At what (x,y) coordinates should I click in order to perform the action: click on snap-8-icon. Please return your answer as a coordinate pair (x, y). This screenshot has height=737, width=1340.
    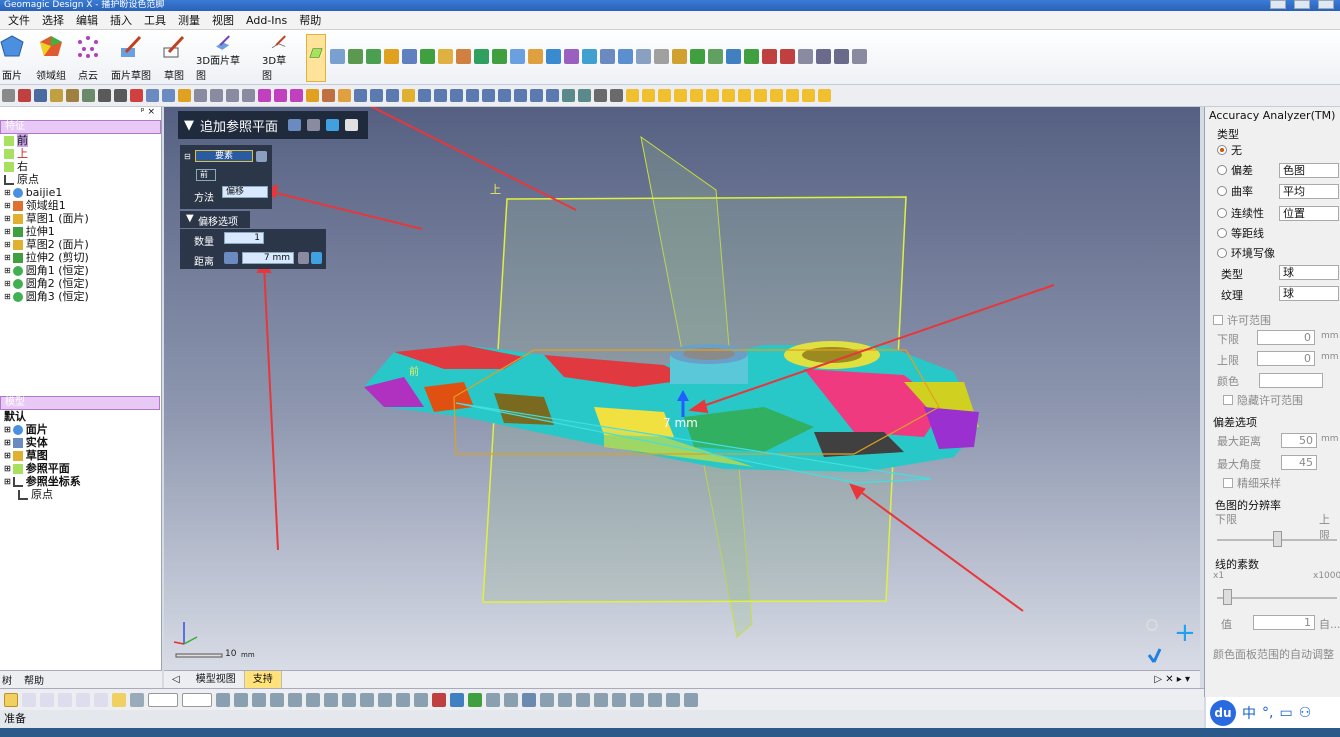
    Looking at the image, I should click on (349, 699).